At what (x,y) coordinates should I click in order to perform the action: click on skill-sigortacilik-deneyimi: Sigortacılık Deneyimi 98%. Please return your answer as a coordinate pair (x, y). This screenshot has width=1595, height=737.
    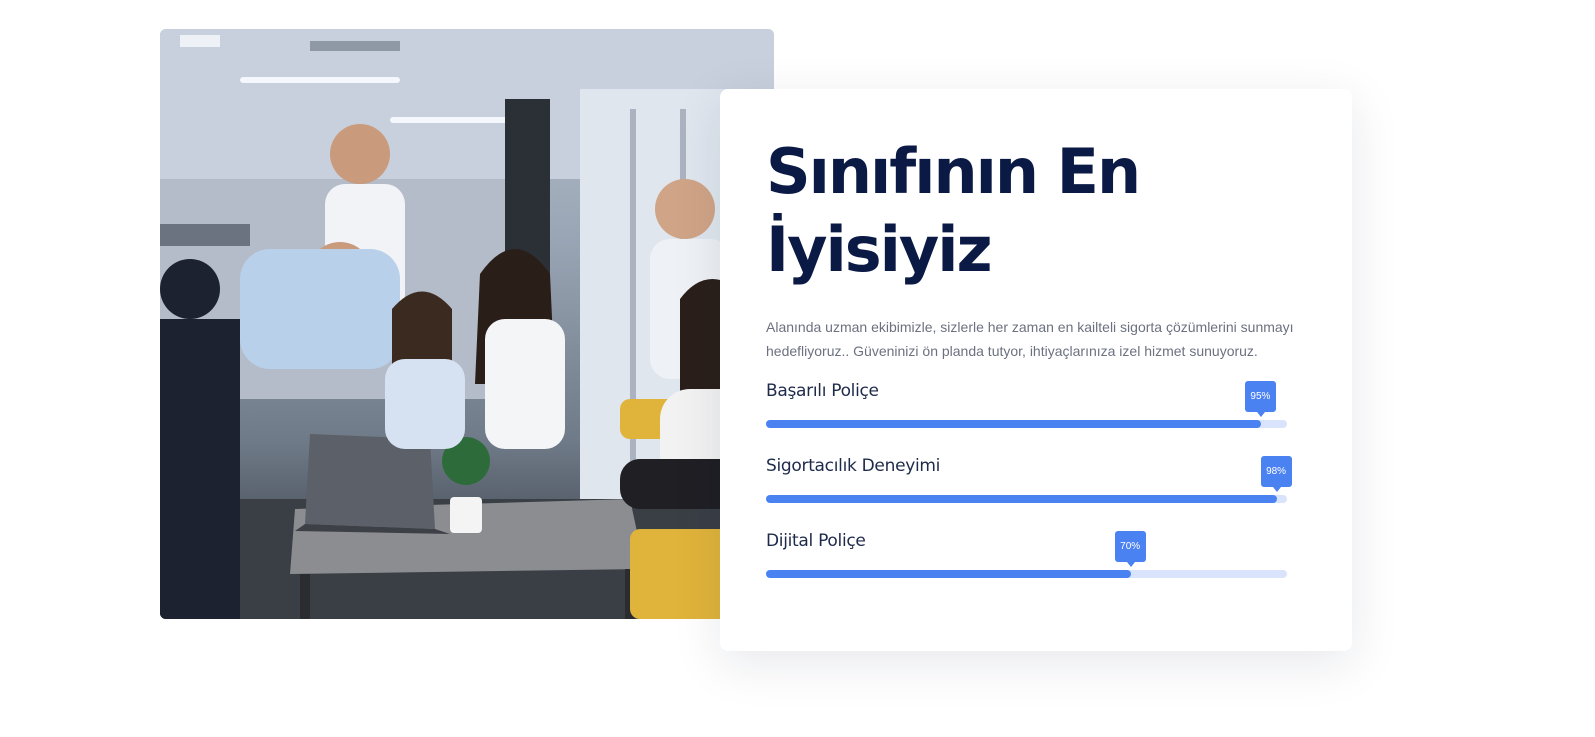
    Looking at the image, I should click on (1029, 486).